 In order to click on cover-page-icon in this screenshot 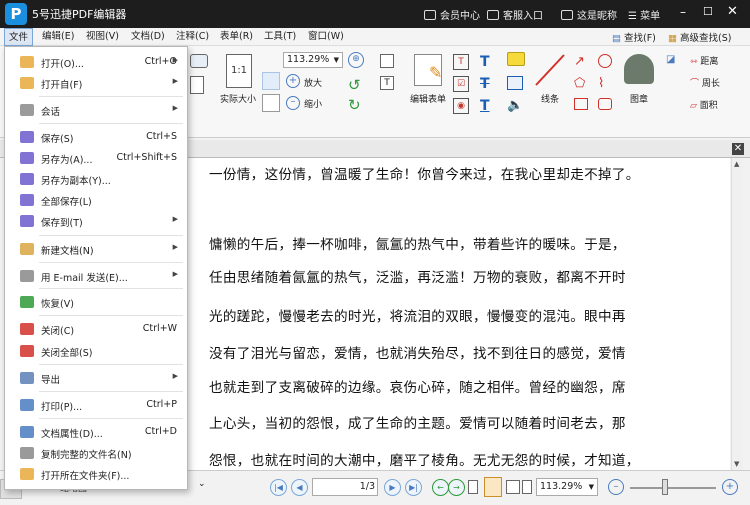, I will do `click(527, 487)`.